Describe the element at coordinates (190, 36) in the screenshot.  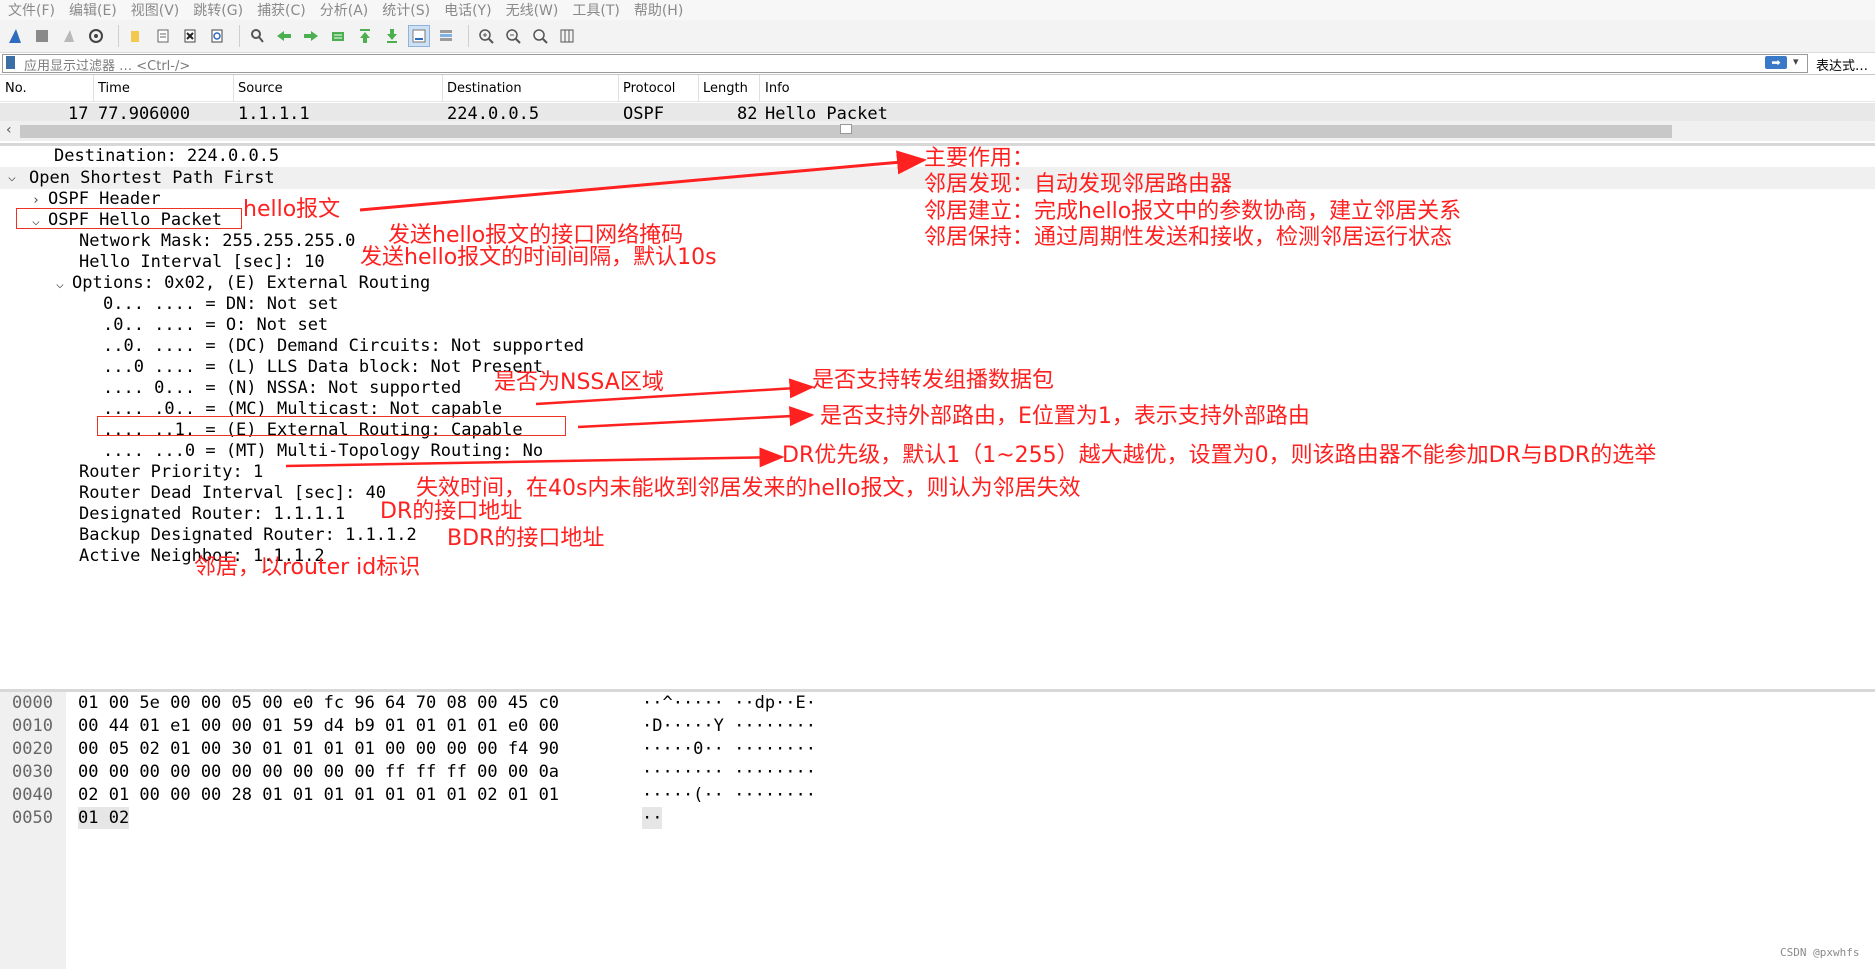
I see `close-file-icon` at that location.